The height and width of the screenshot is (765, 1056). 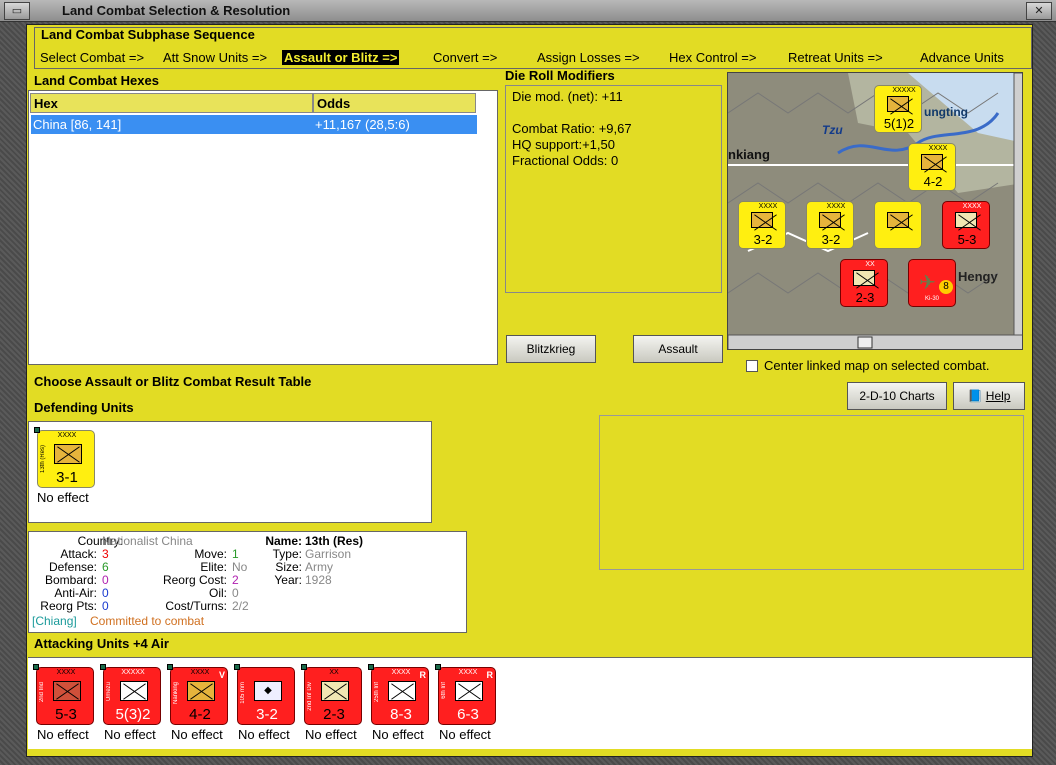 I want to click on attacking-unit-counter: XXXX V Nanking 4-2, so click(x=197, y=694).